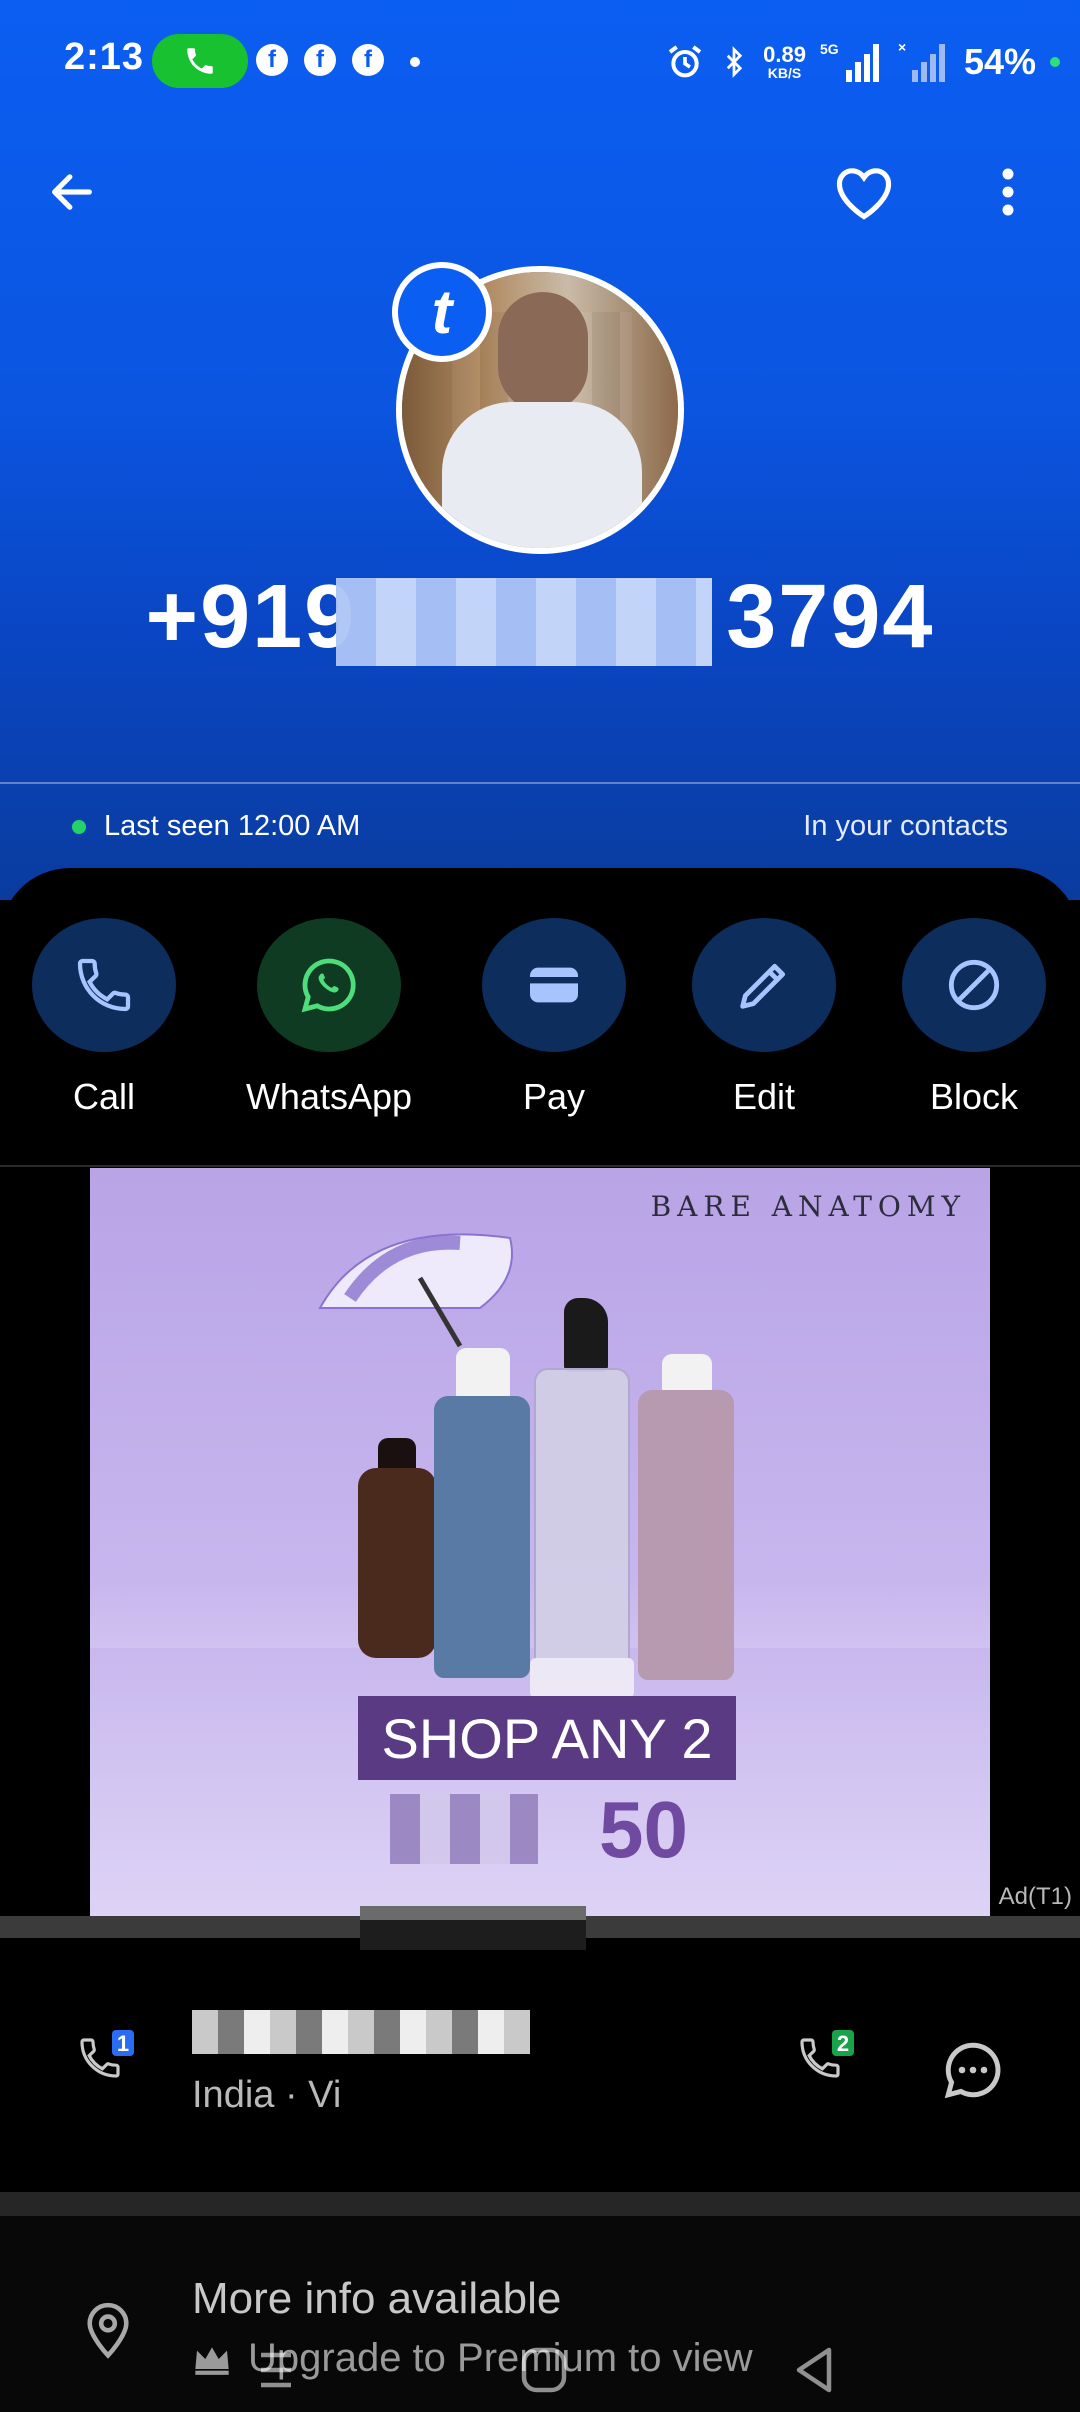 The image size is (1080, 2412). I want to click on sim2-badge: 2, so click(843, 2043).